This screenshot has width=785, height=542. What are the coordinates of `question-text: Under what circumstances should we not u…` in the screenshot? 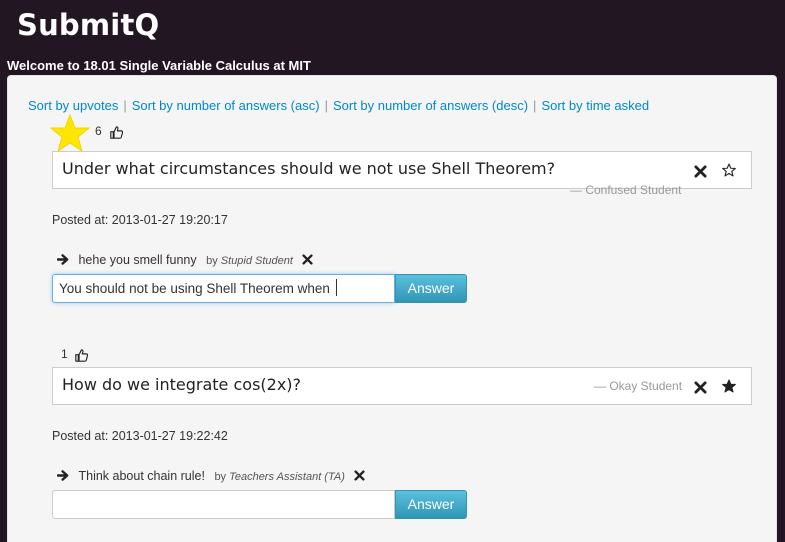 It's located at (309, 168).